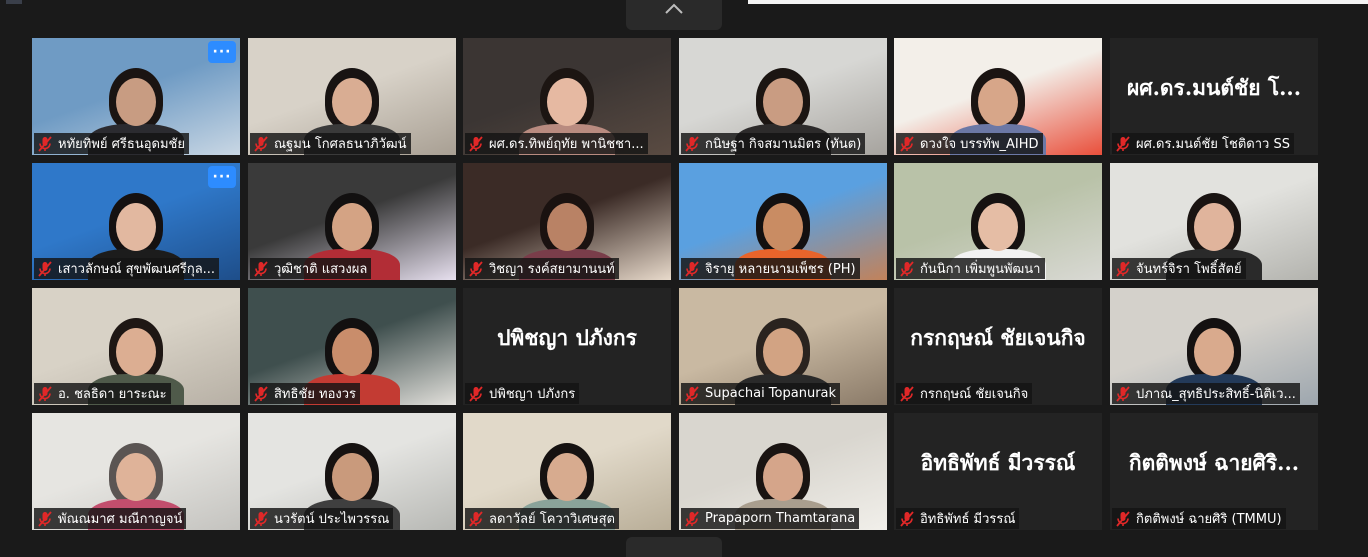 Image resolution: width=1368 pixels, height=557 pixels. Describe the element at coordinates (332, 519) in the screenshot. I see `participant-name: นวรัตน์ ประไพวรรณ` at that location.